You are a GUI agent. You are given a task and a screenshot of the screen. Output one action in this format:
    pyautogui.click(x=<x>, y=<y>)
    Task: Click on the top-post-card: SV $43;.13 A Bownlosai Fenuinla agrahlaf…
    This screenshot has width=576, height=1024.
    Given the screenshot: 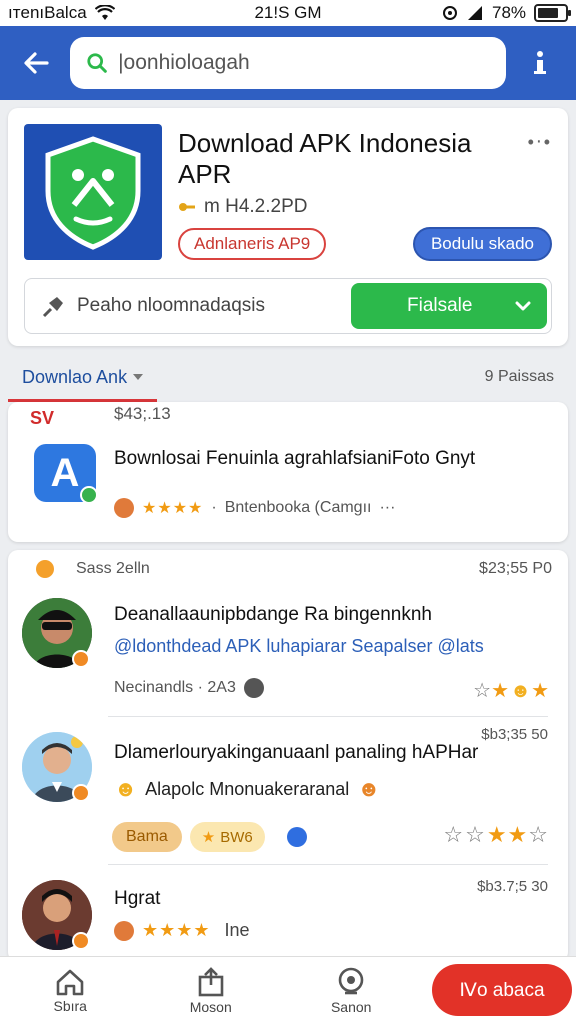 What is the action you would take?
    pyautogui.click(x=288, y=472)
    